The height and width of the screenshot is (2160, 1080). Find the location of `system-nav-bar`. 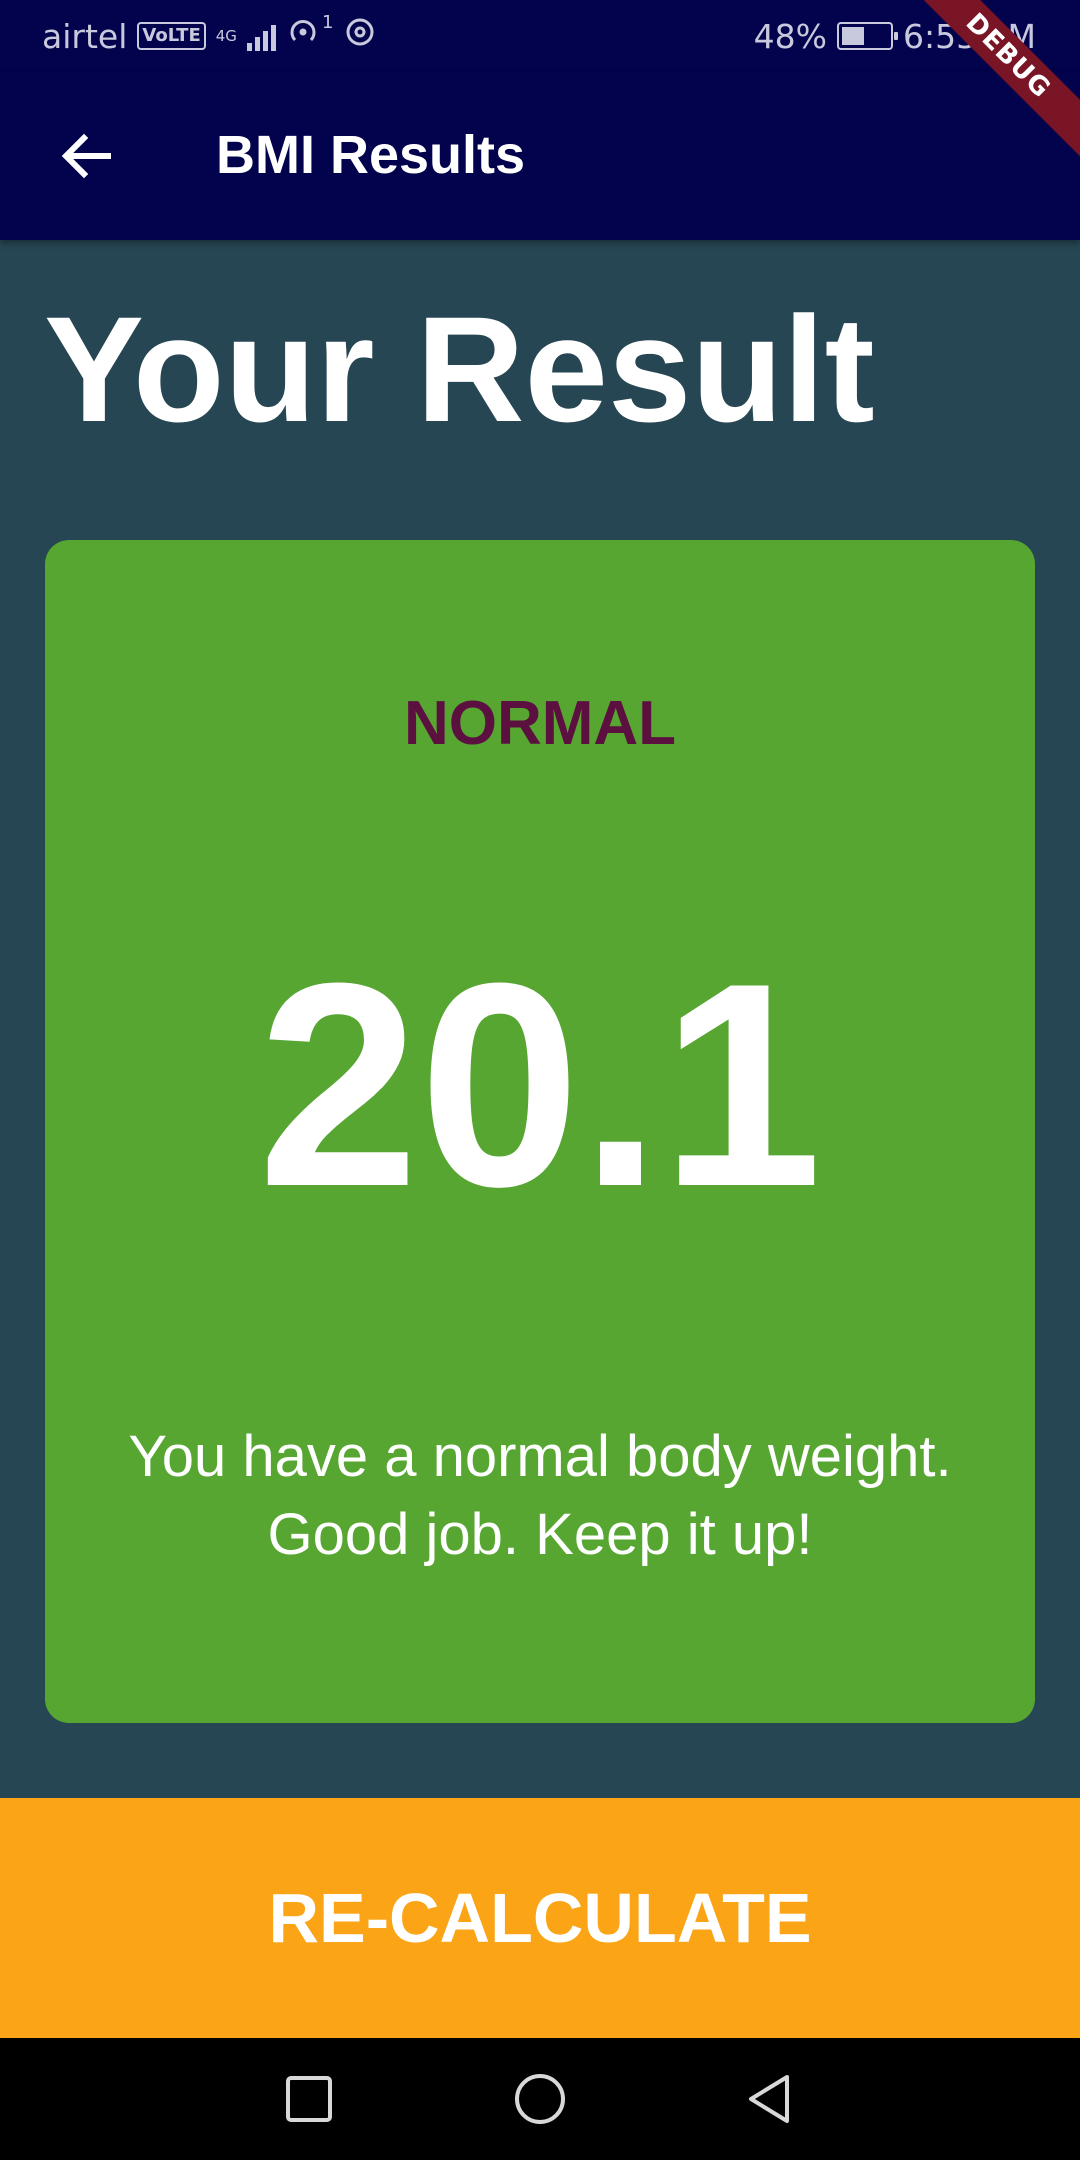

system-nav-bar is located at coordinates (540, 2099).